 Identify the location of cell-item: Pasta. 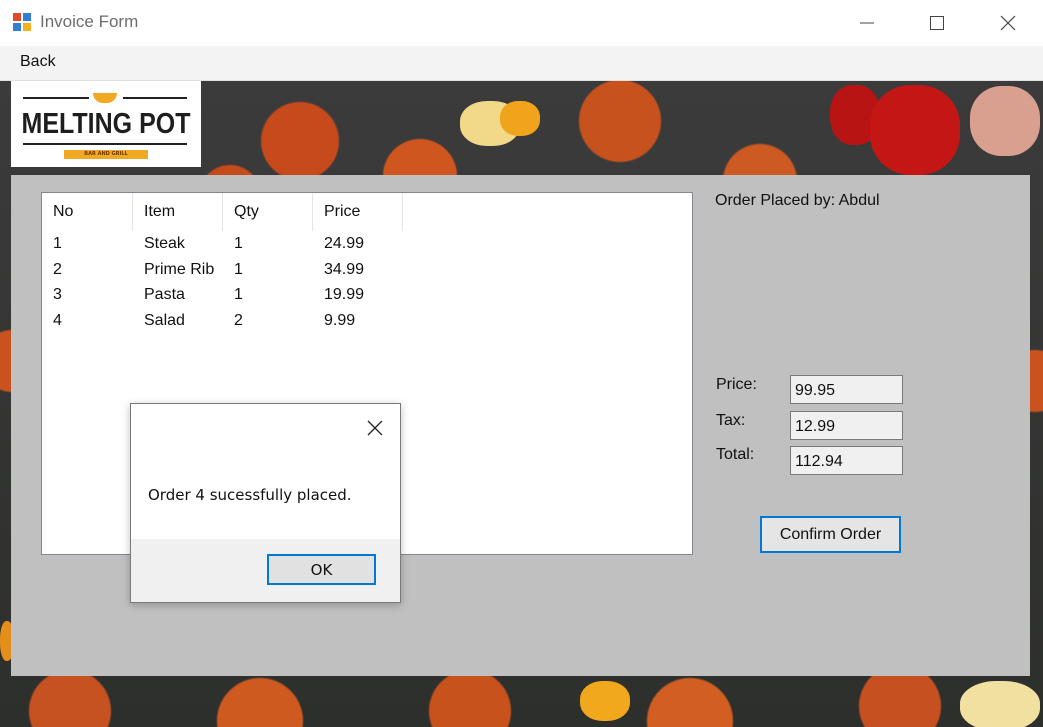
(164, 295).